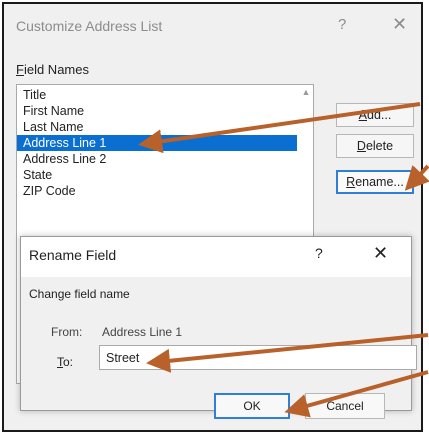 The image size is (429, 438). What do you see at coordinates (52, 69) in the screenshot?
I see `field-names-label: Field Names` at bounding box center [52, 69].